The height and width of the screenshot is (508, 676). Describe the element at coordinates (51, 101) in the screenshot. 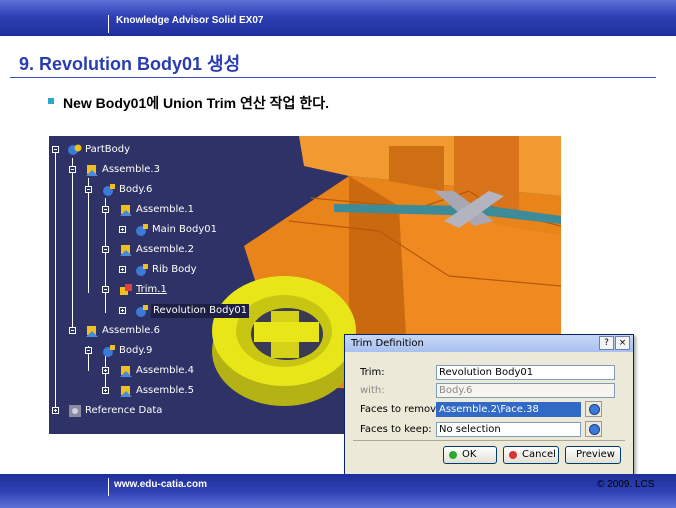

I see `bullet-square-icon` at that location.